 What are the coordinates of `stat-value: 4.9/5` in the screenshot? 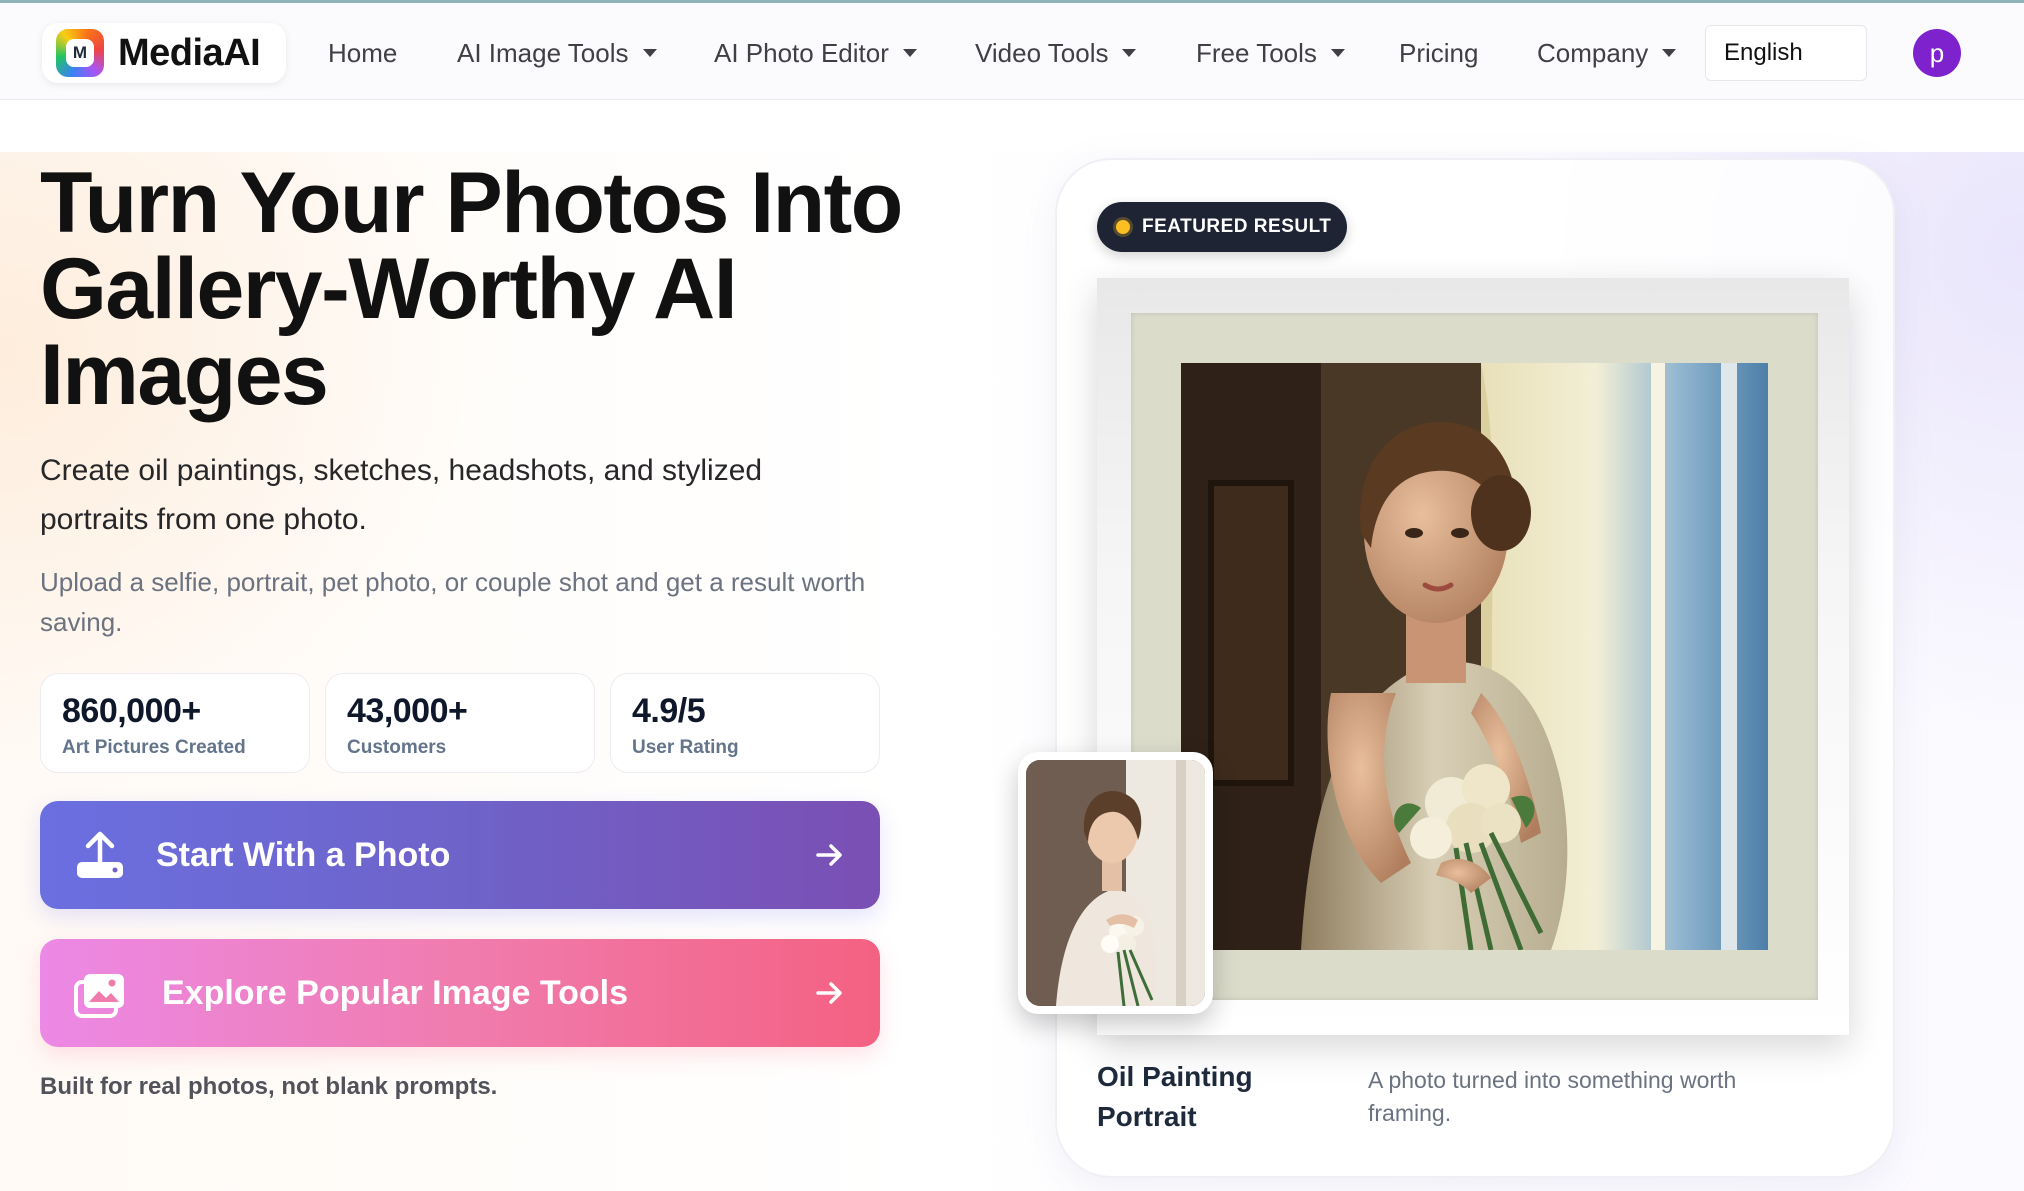 It's located at (669, 711).